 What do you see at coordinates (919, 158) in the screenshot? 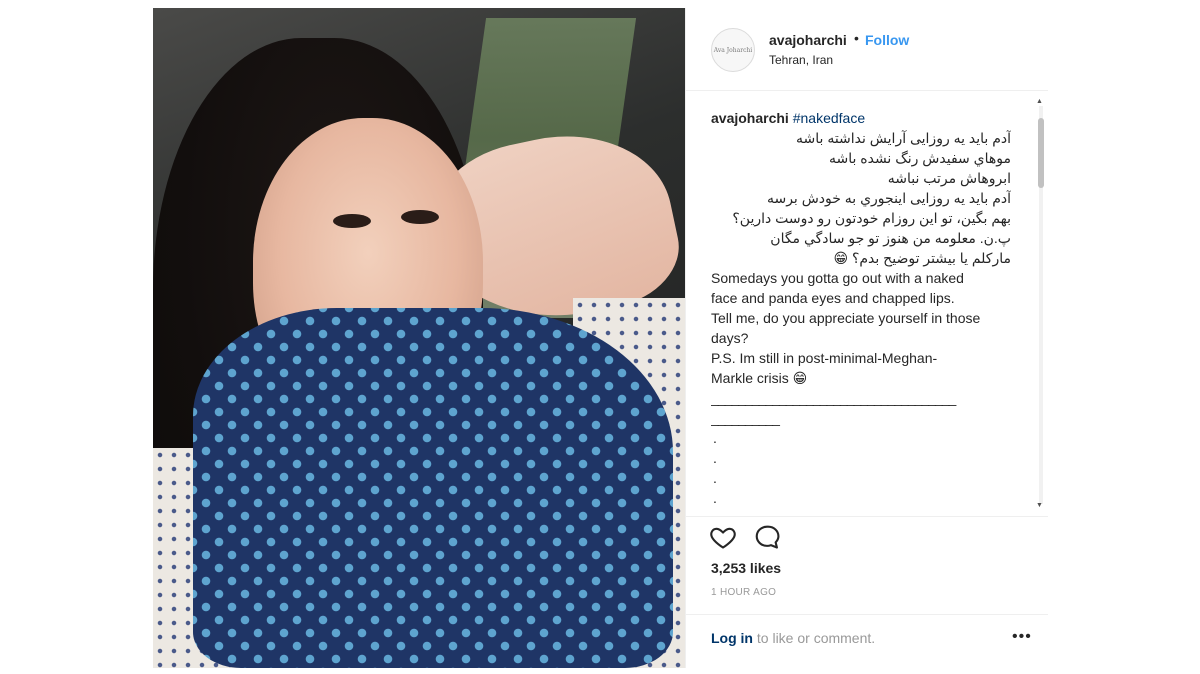
I see `caption-persian-line: موهاي سفیدش رنگ نشده باشه` at bounding box center [919, 158].